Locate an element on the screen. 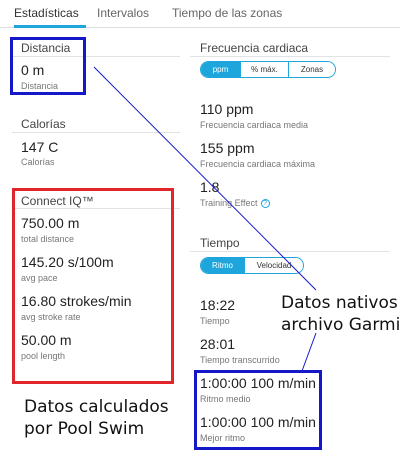 Image resolution: width=400 pixels, height=456 pixels. annotation-text: archivo Garmin is located at coordinates (340, 325).